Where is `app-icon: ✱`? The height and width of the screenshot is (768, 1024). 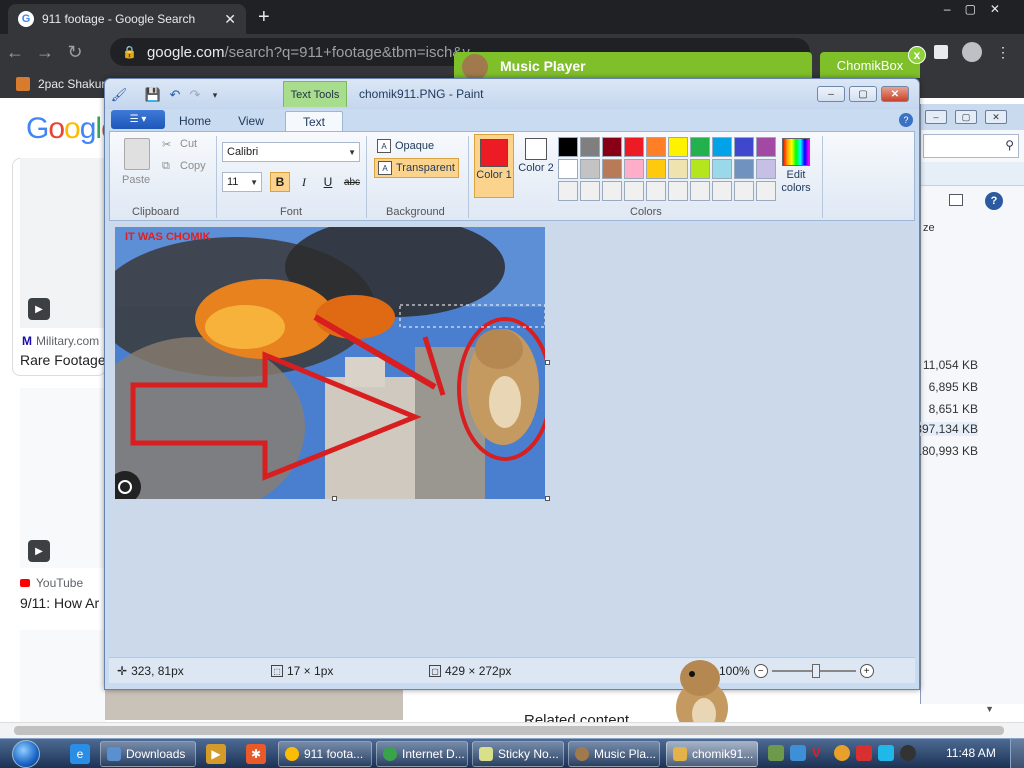 app-icon: ✱ is located at coordinates (256, 754).